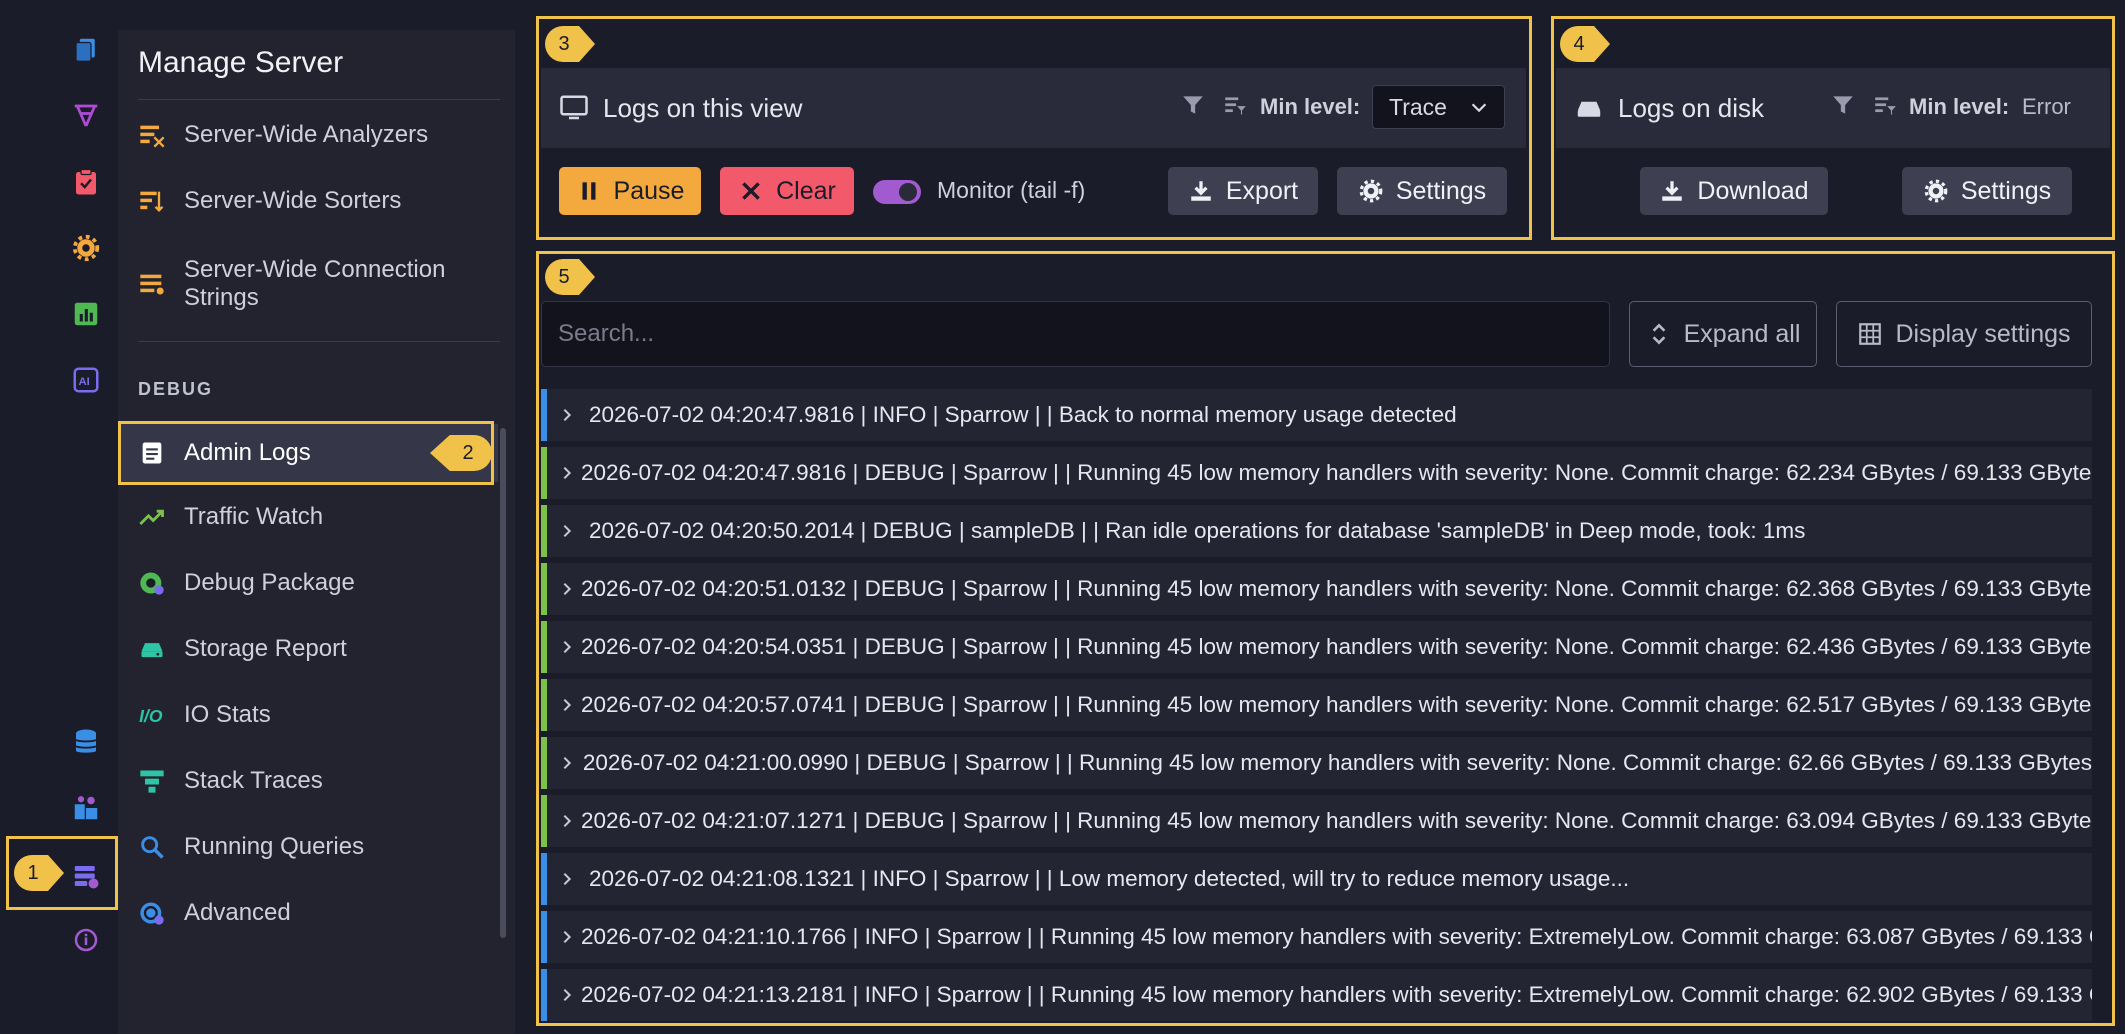 This screenshot has height=1034, width=2125. I want to click on pause-label: Pause, so click(649, 190).